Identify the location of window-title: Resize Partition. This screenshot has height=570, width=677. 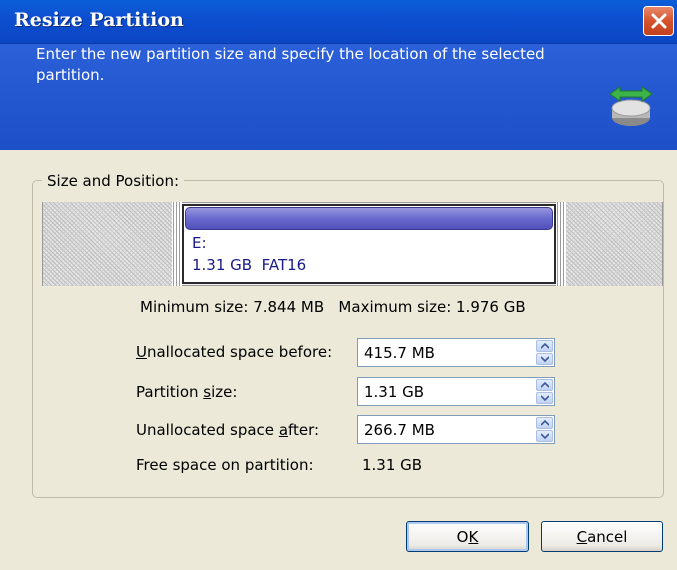
(99, 20).